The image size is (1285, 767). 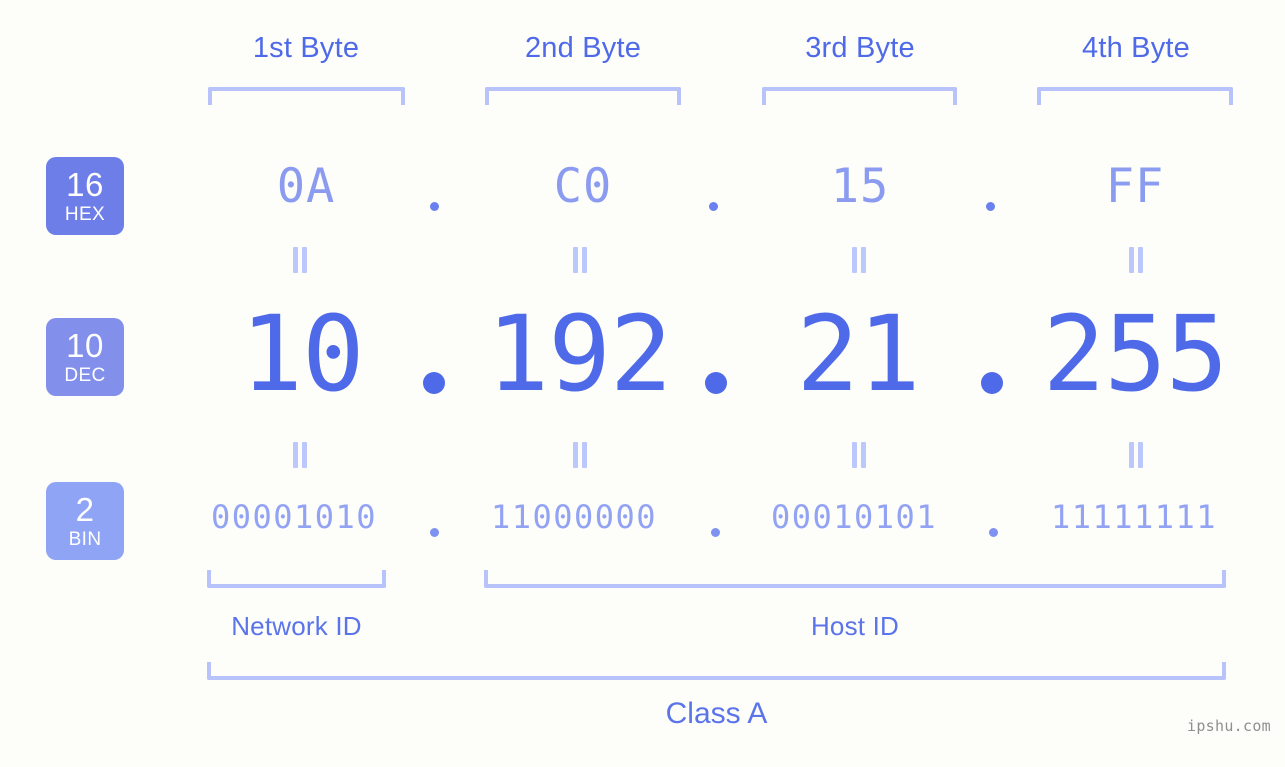 What do you see at coordinates (306, 186) in the screenshot?
I see `hex-octet-1: 0A` at bounding box center [306, 186].